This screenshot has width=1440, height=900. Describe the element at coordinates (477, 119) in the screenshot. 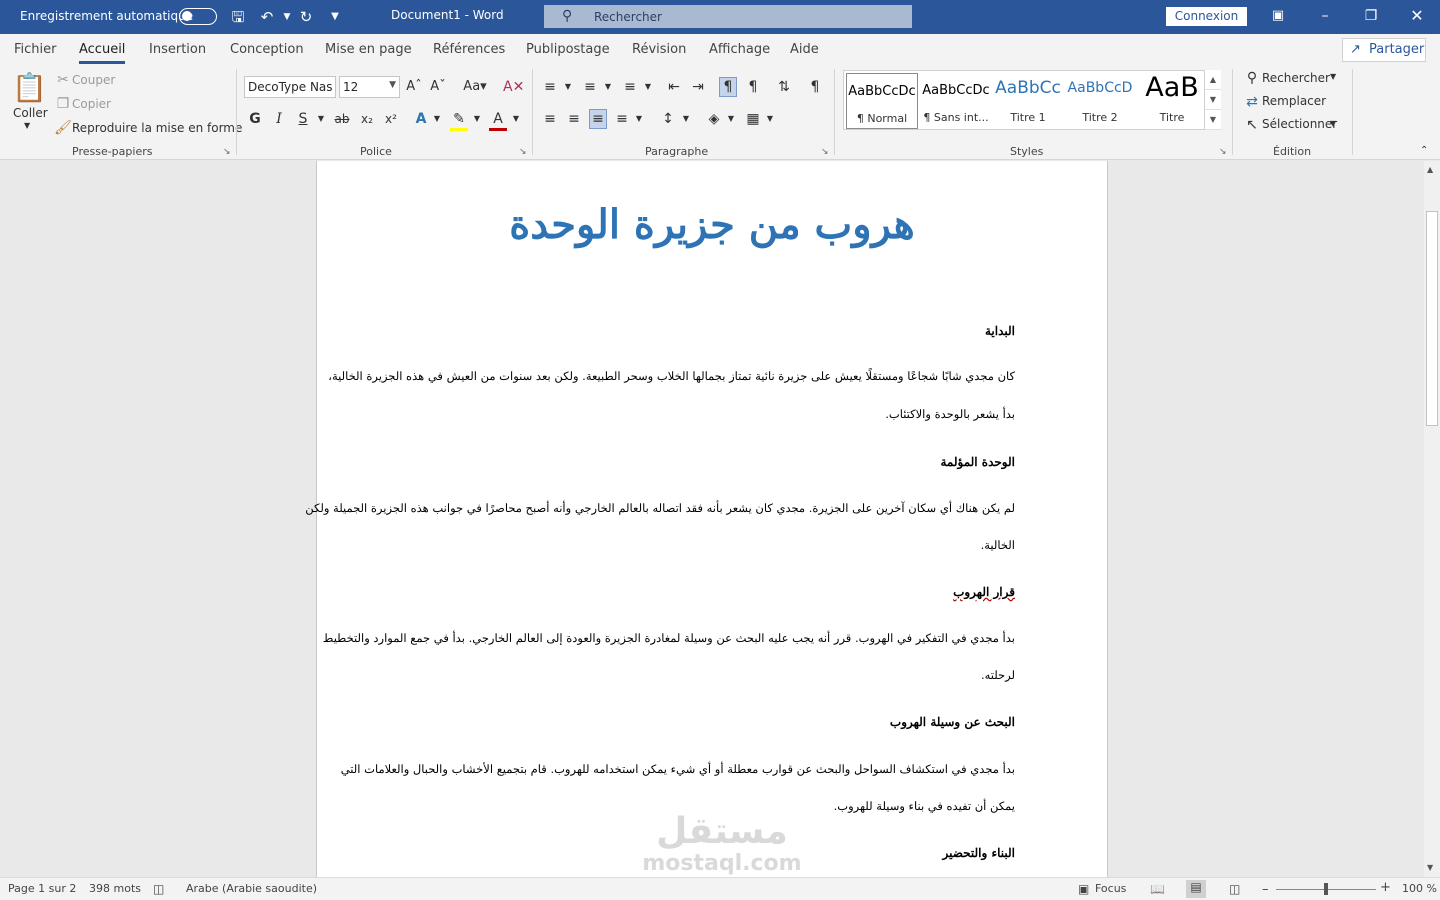

I see `highlight-dropdown-icon: ▼` at that location.